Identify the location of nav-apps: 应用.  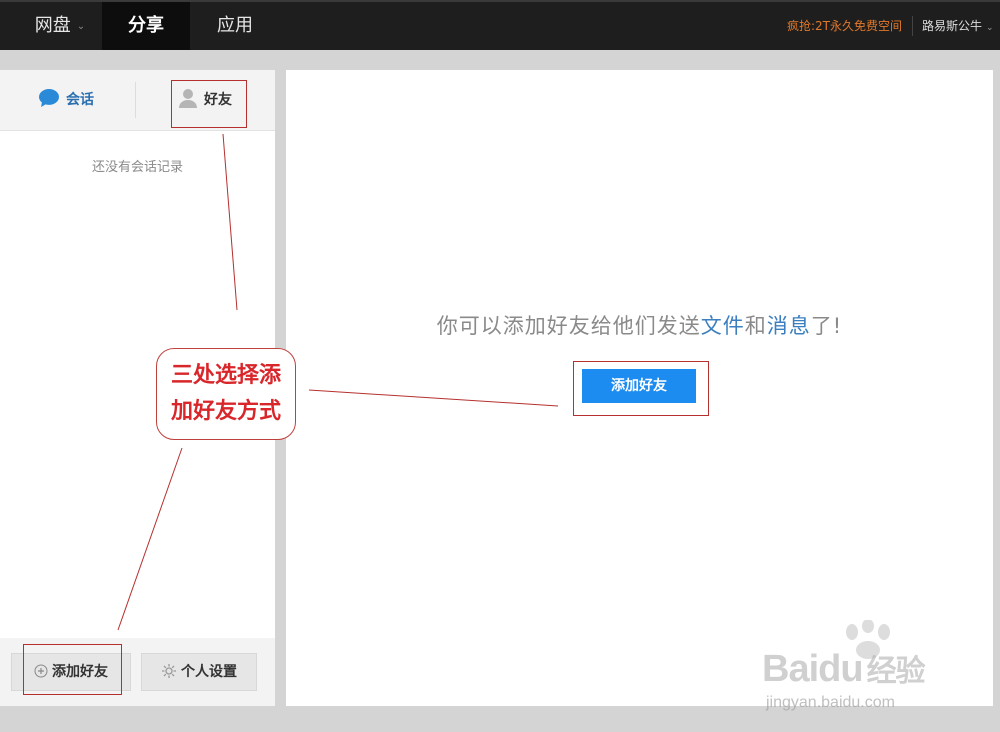
(235, 26).